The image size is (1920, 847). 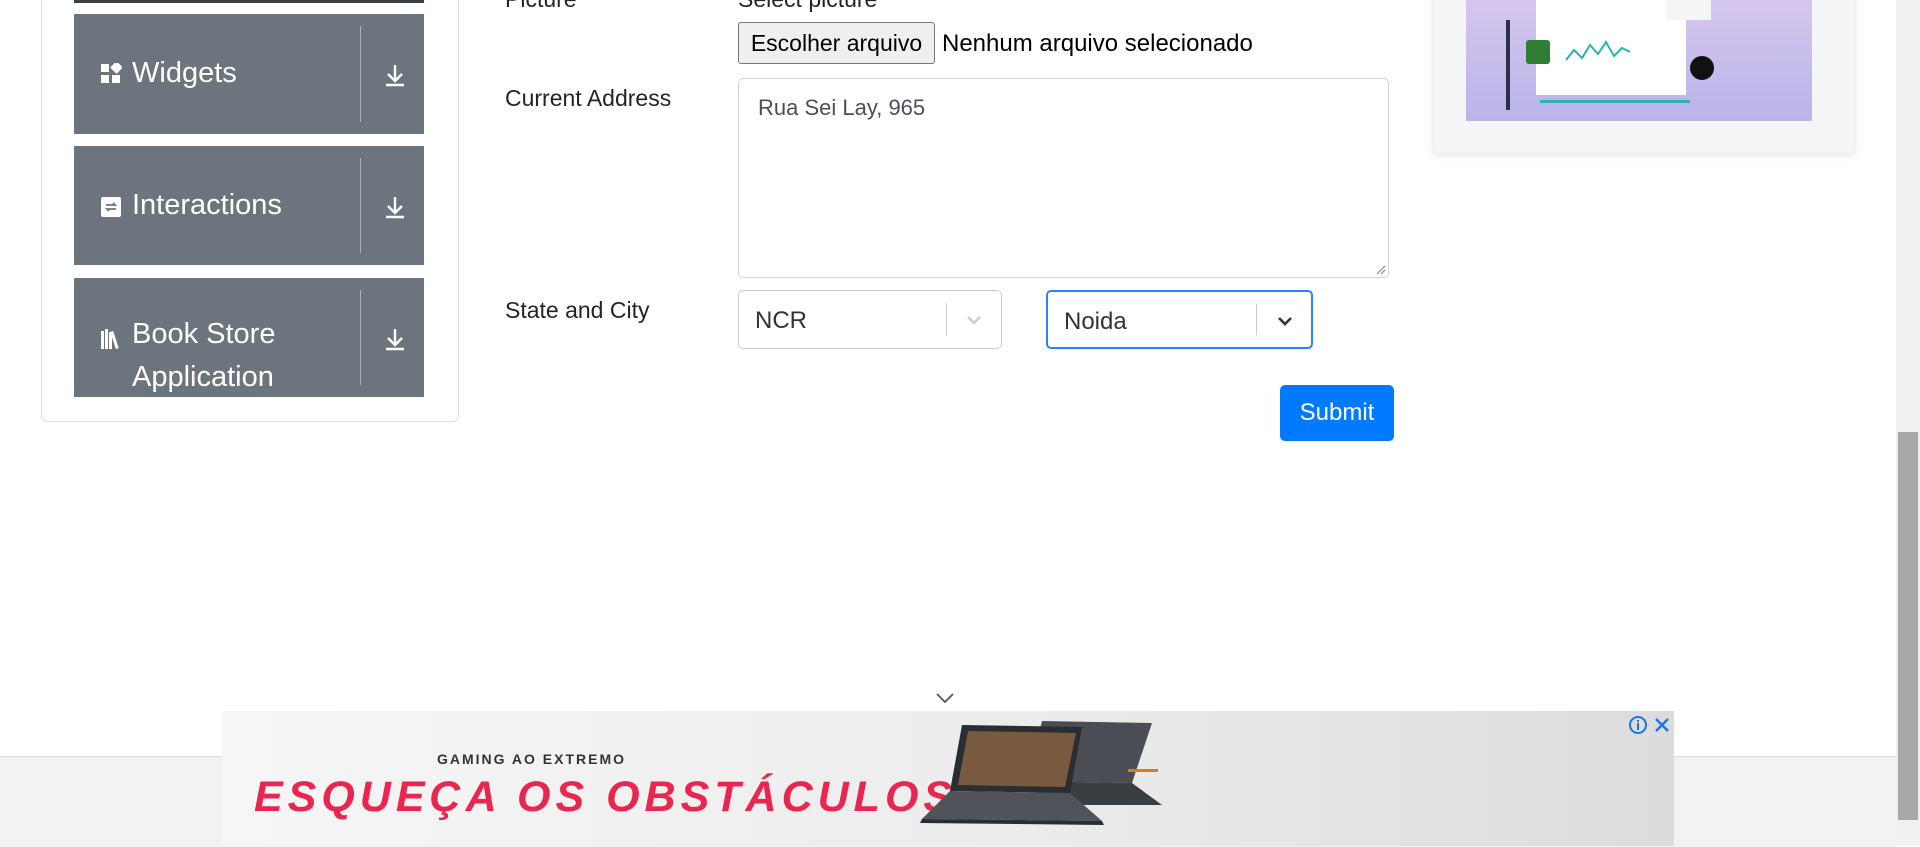 I want to click on menu-group-previous-edge, so click(x=249, y=1).